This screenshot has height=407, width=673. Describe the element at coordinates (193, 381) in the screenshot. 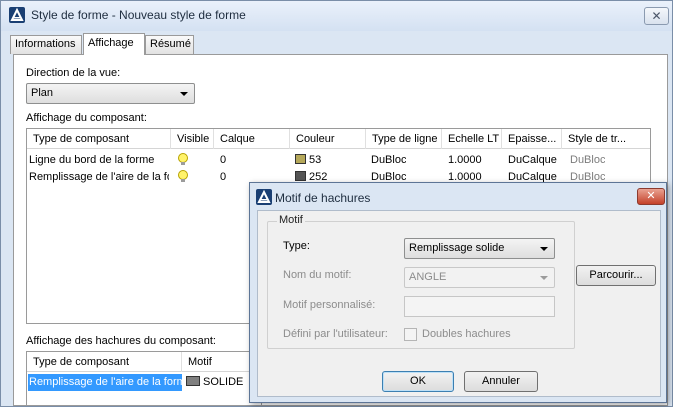

I see `pattern-swatch` at that location.